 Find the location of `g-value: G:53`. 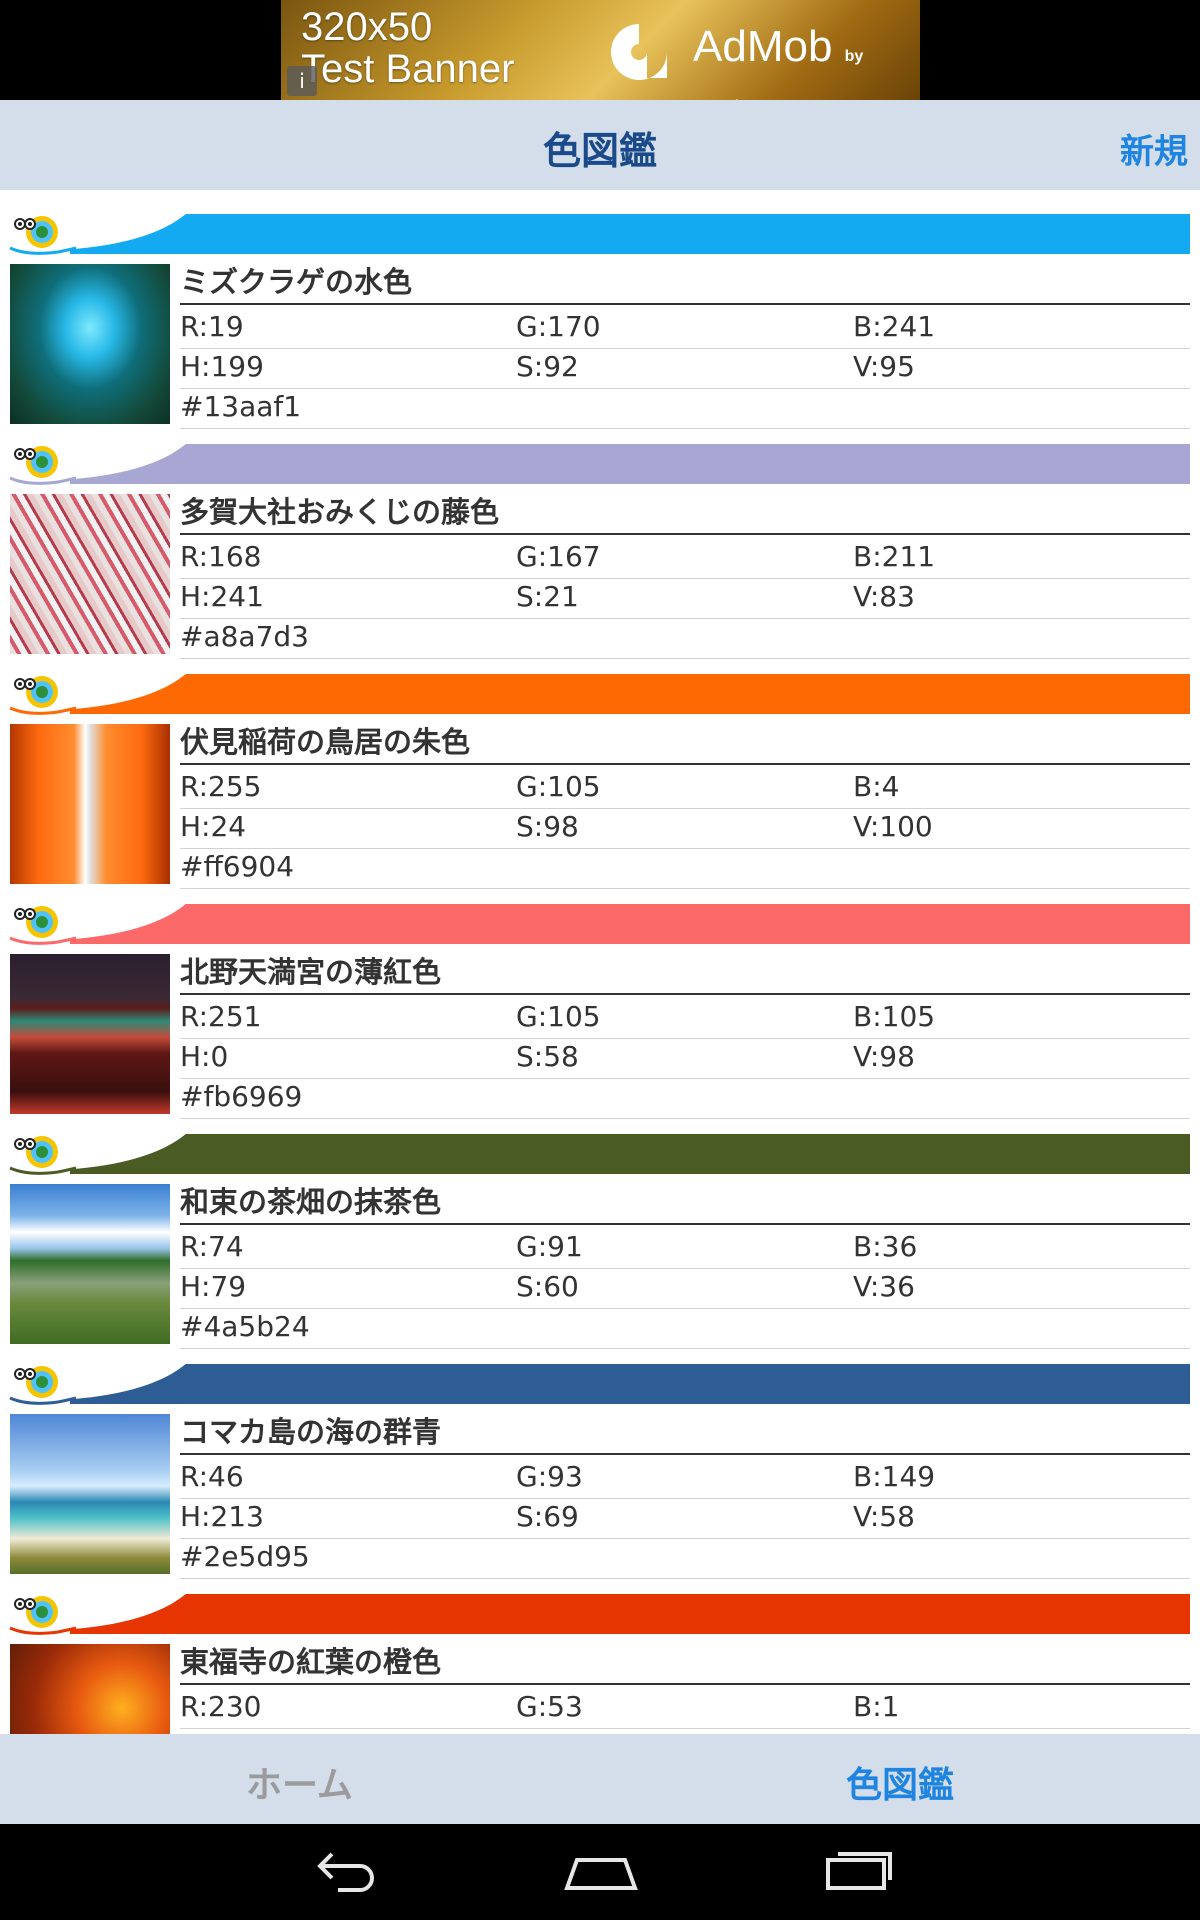

g-value: G:53 is located at coordinates (549, 1706).